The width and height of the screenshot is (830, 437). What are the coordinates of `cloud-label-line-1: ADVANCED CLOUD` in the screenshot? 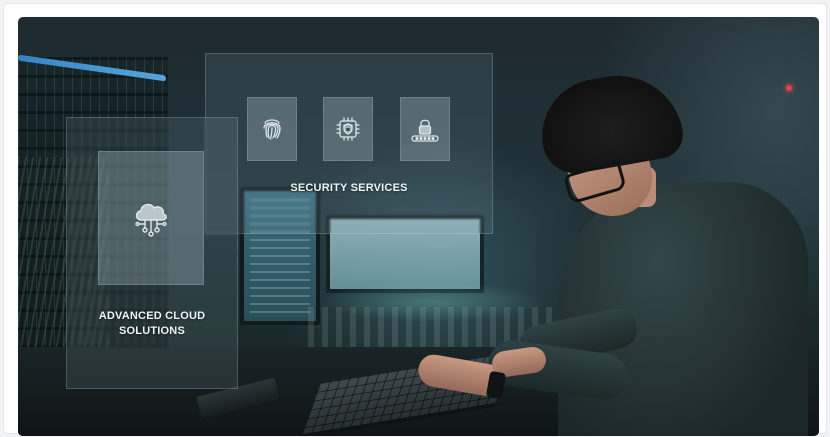 It's located at (152, 316).